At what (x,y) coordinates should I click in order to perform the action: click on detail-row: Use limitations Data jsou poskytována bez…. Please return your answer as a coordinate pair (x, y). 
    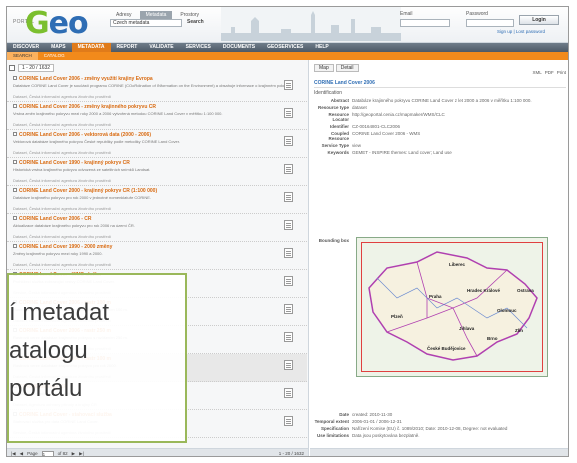
    Looking at the image, I should click on (440, 435).